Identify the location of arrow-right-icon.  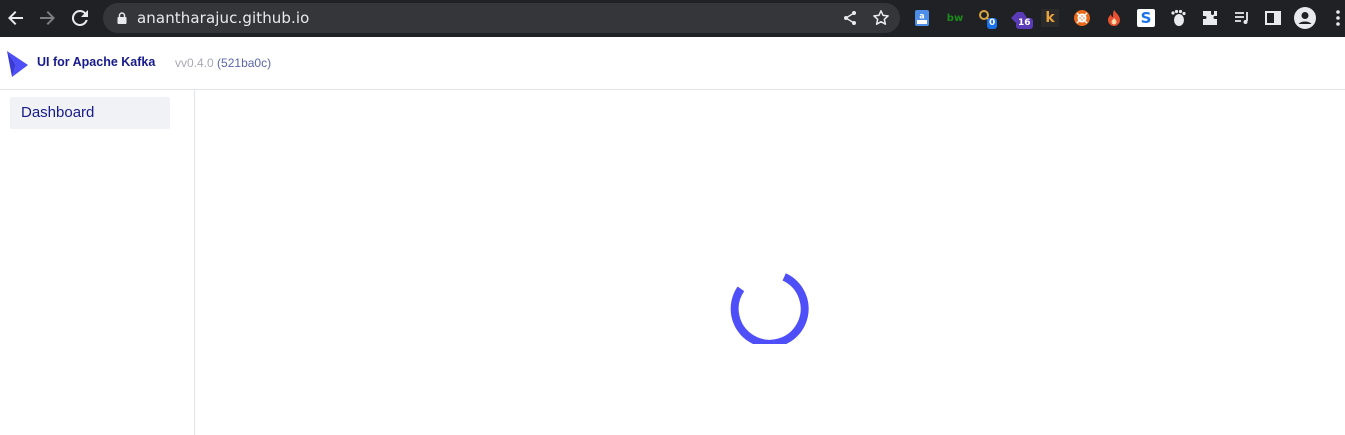
(47, 18).